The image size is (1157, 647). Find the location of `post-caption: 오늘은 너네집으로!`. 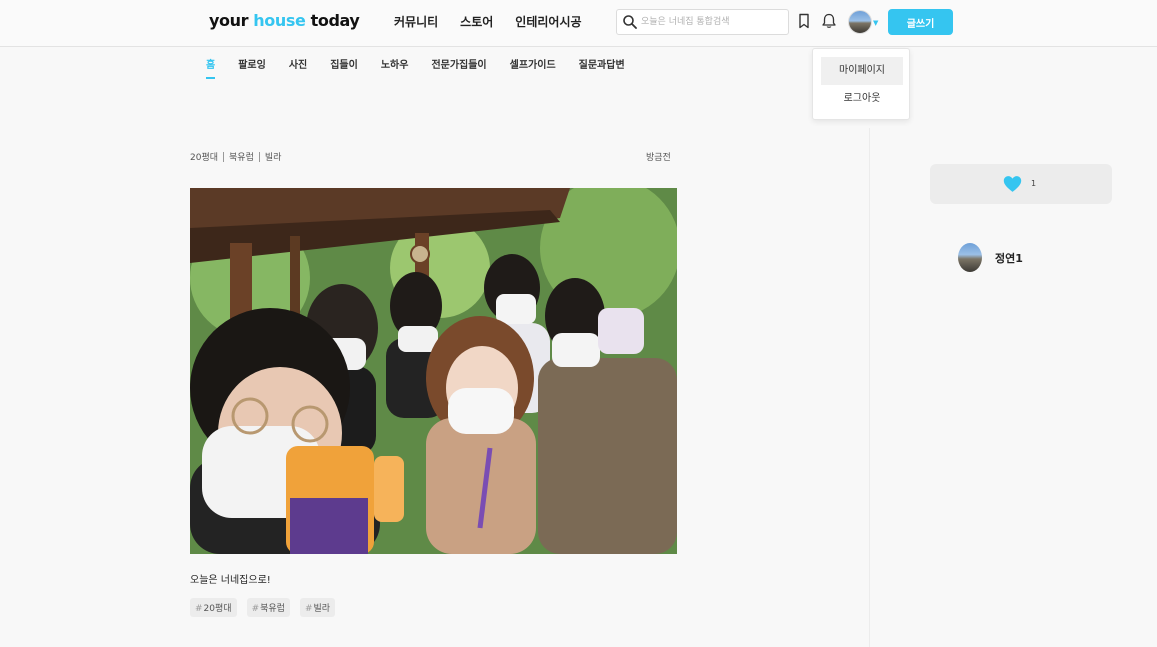

post-caption: 오늘은 너네집으로! is located at coordinates (230, 580).